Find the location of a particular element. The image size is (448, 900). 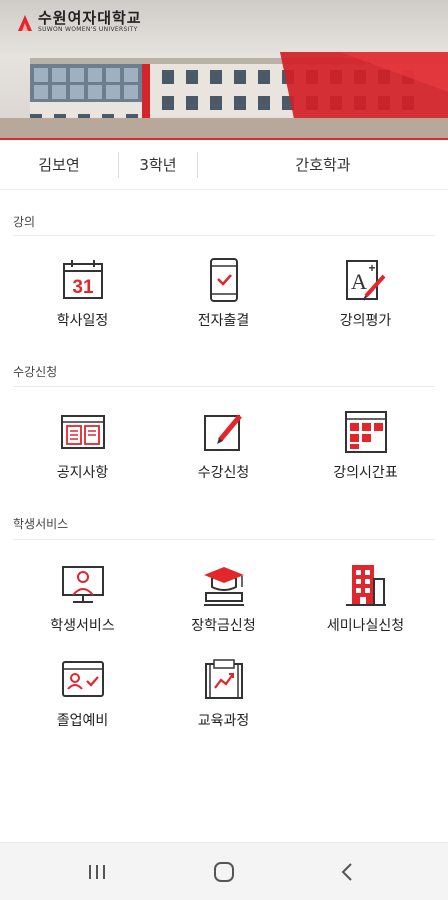

menu-graduation-preparation: 졸업예비 is located at coordinates (82, 704).